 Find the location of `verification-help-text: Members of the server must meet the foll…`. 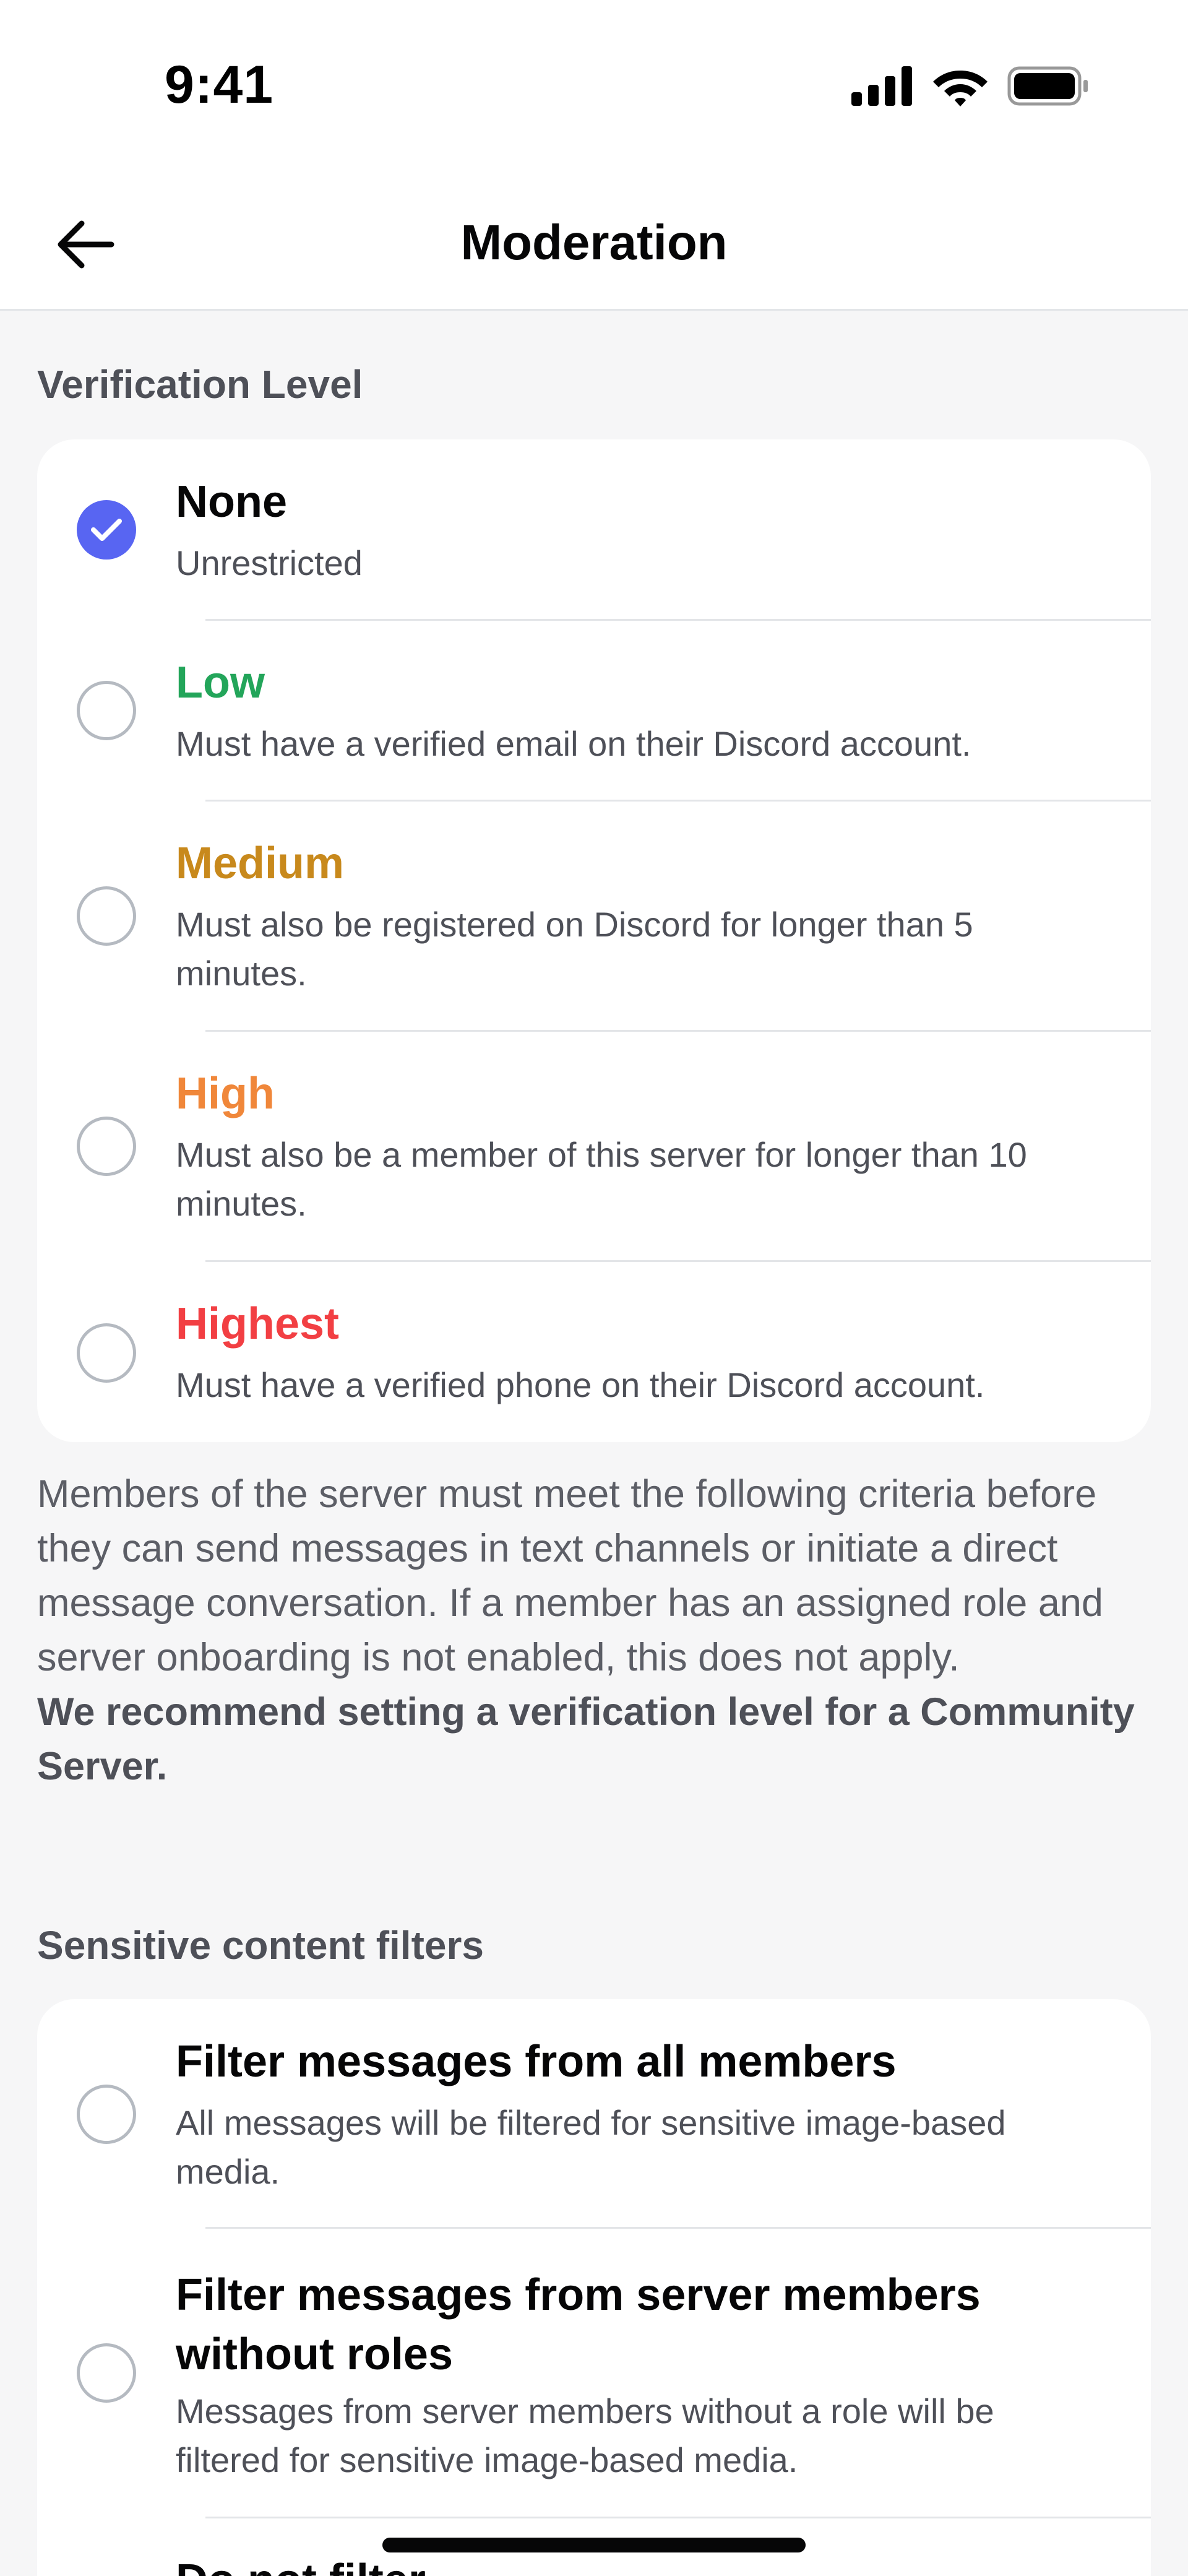

verification-help-text: Members of the server must meet the foll… is located at coordinates (594, 1630).